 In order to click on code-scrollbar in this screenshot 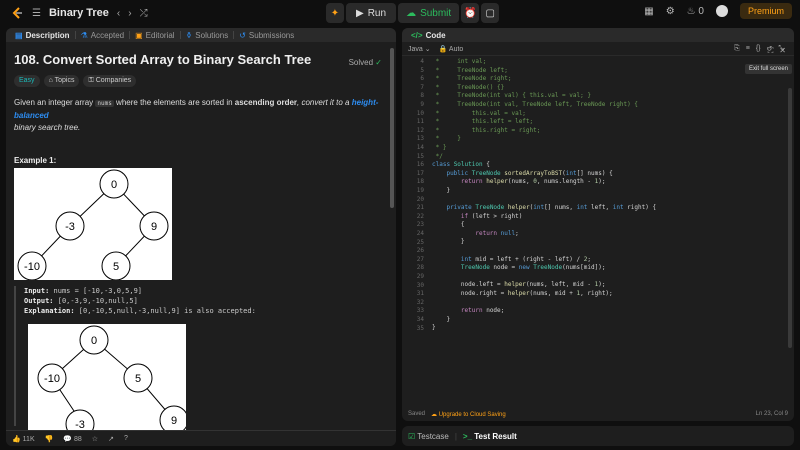, I will do `click(790, 218)`.